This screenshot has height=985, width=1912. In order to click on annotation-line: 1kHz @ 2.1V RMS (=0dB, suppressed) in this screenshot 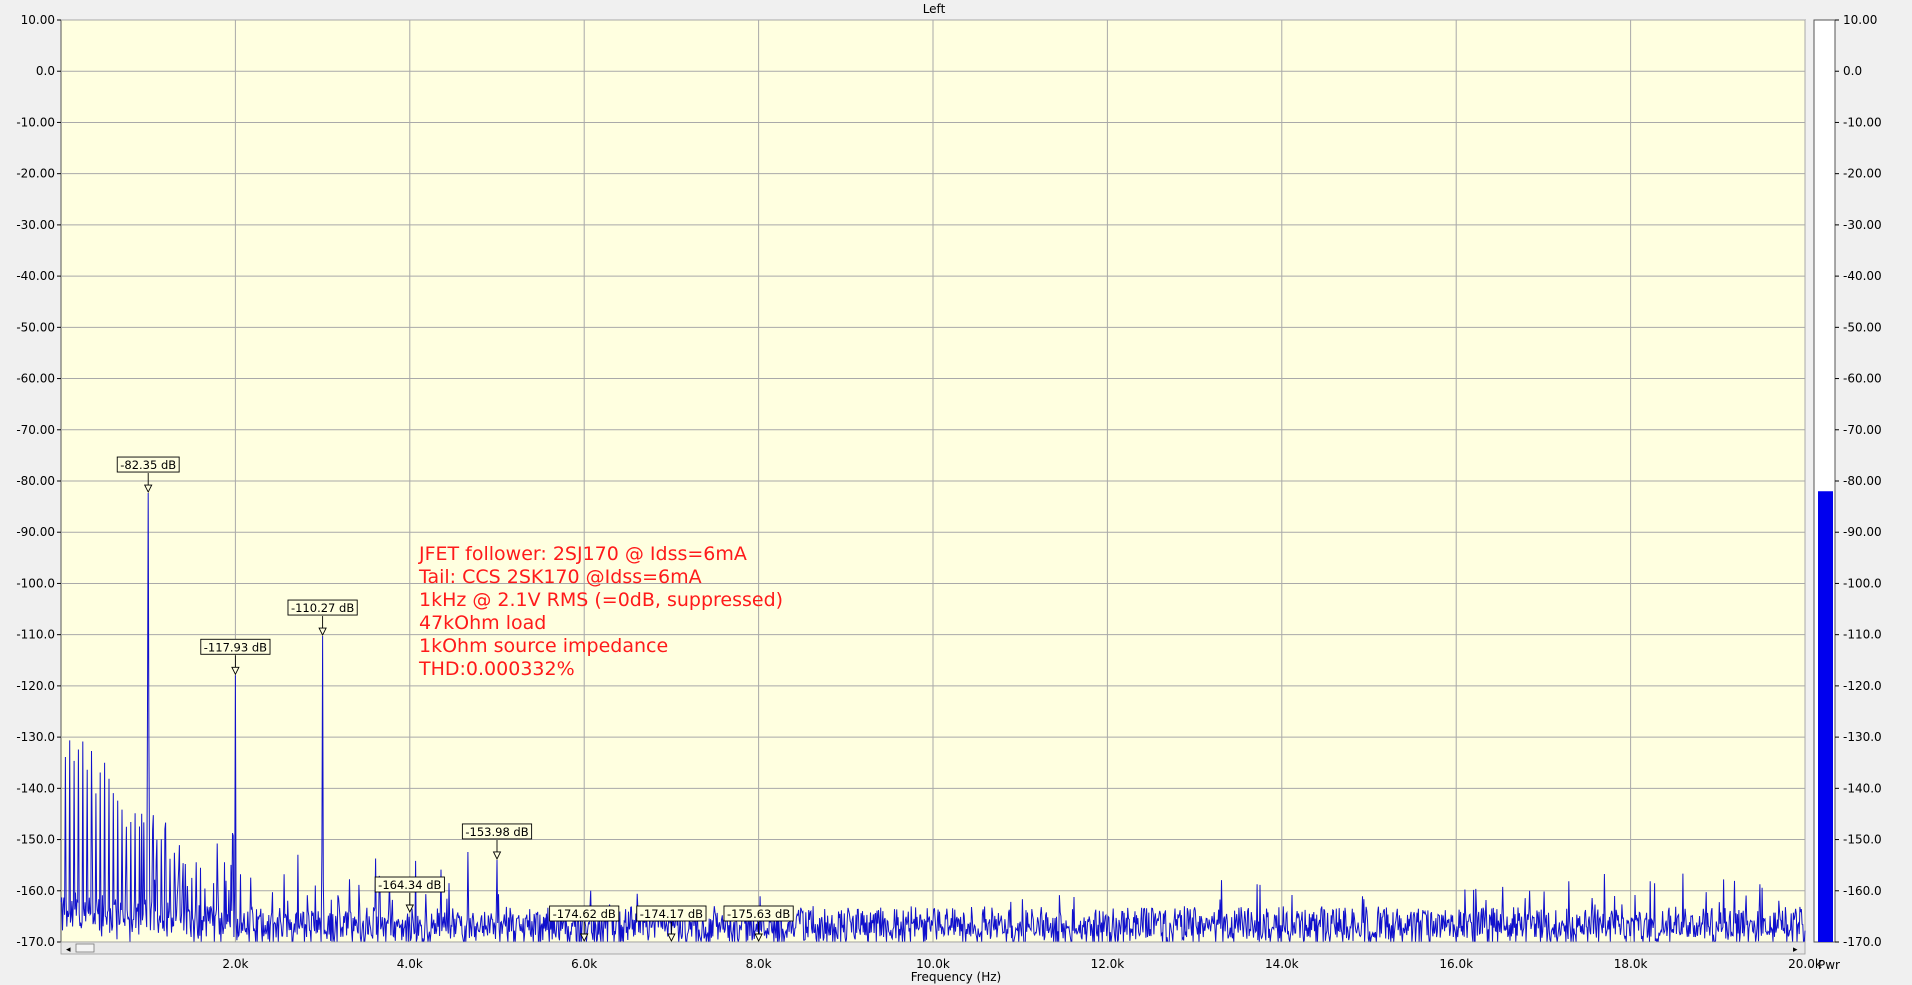, I will do `click(601, 600)`.